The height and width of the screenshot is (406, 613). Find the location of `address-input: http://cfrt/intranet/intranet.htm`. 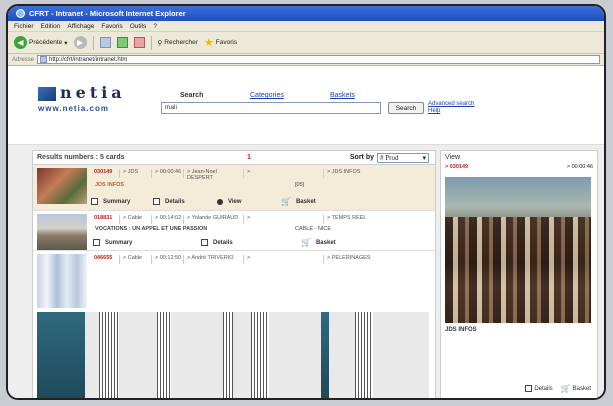

address-input: http://cfrt/intranet/intranet.htm is located at coordinates (318, 59).